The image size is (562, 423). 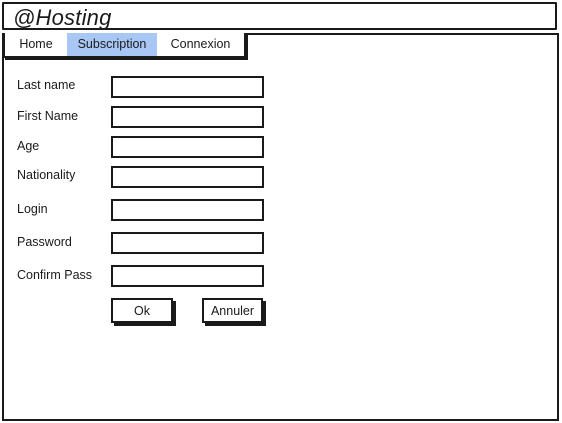 I want to click on confirm-pass-label: Confirm Pass, so click(x=55, y=275).